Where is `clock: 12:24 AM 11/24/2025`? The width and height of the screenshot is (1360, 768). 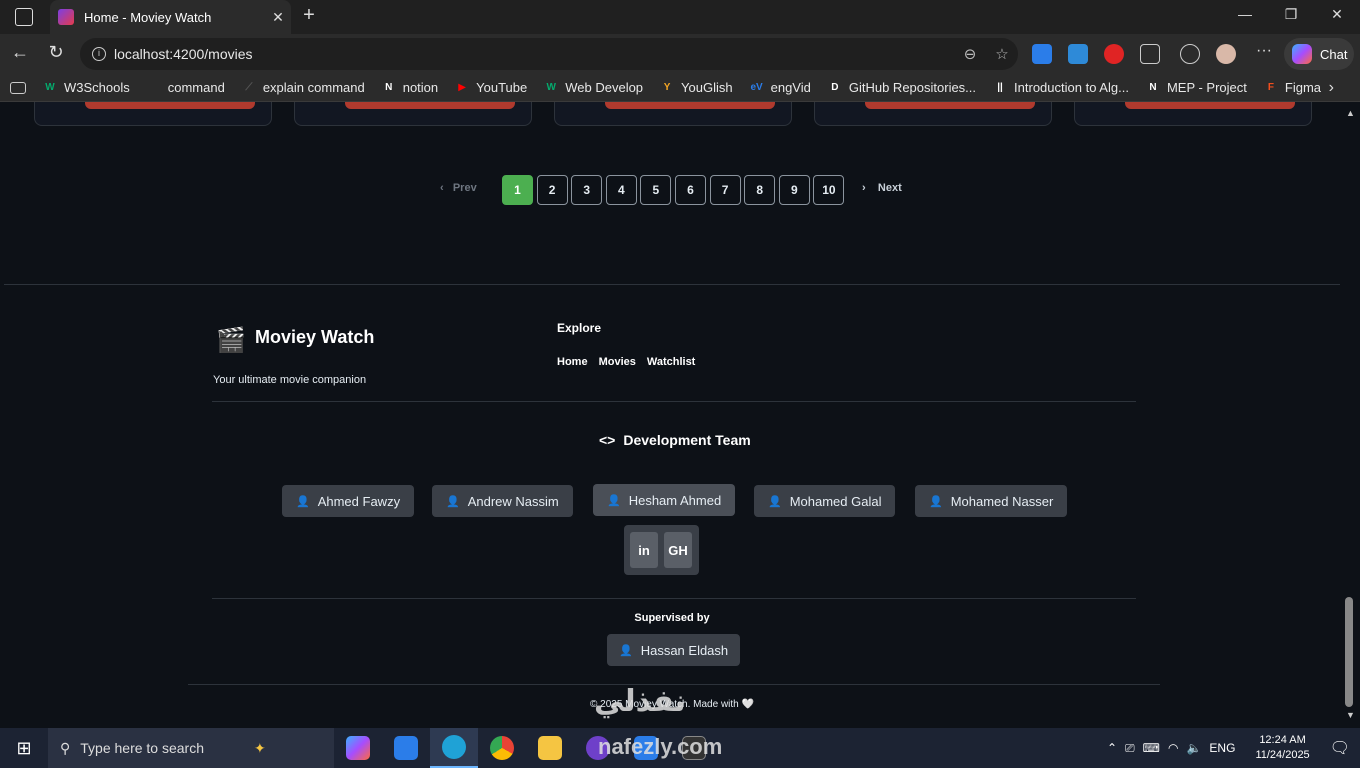 clock: 12:24 AM 11/24/2025 is located at coordinates (1282, 748).